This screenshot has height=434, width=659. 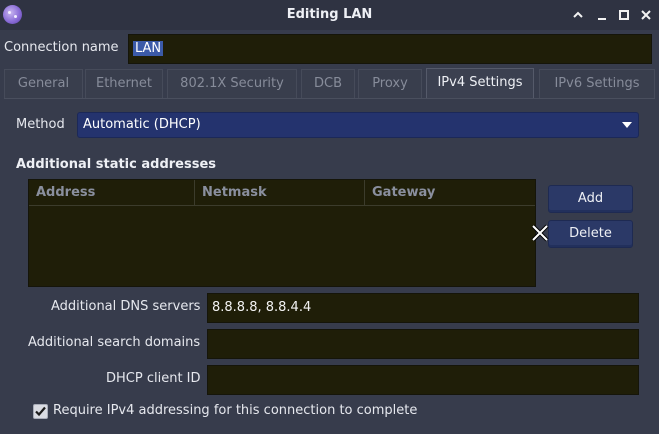 I want to click on tab-ipv6-settings: IPv6 Settings, so click(x=597, y=84).